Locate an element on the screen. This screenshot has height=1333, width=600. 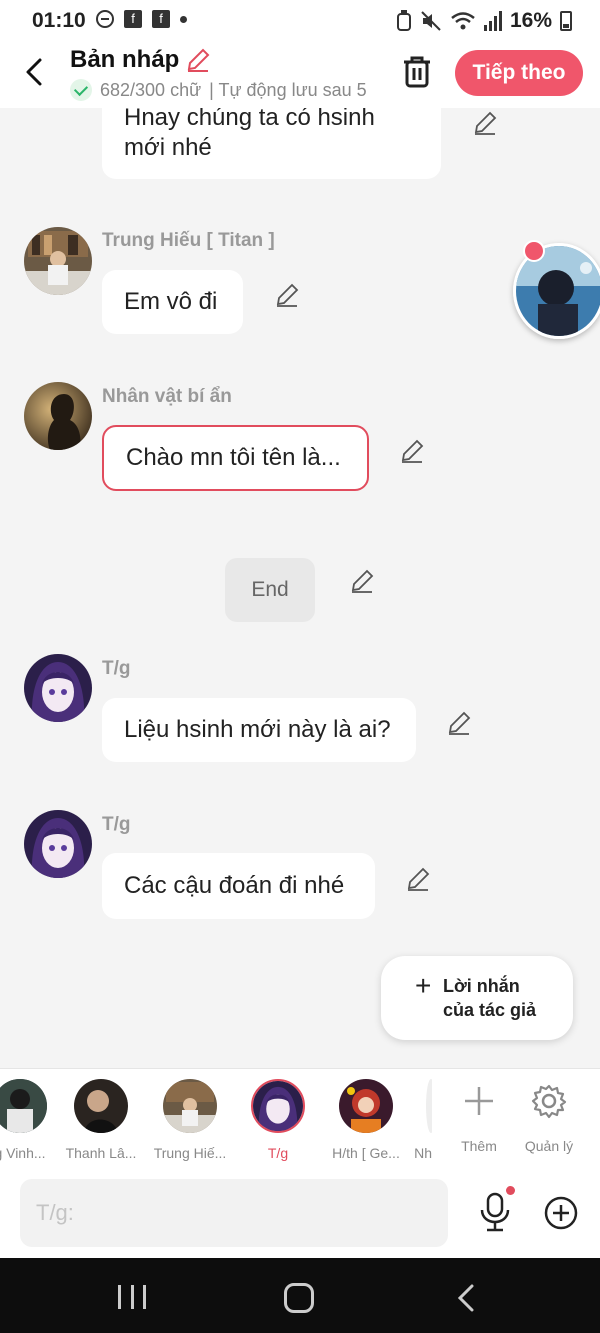
edit-title-icon is located at coordinates (198, 60).